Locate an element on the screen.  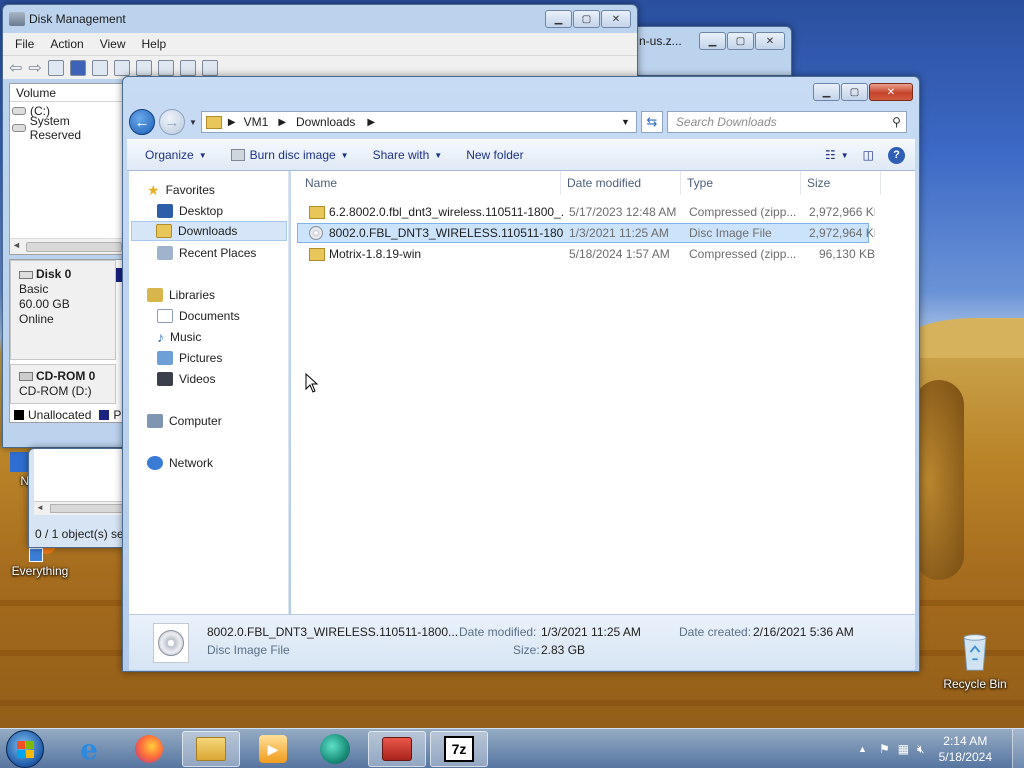
action-center-flag-icon: ⚑ is located at coordinates (884, 749).